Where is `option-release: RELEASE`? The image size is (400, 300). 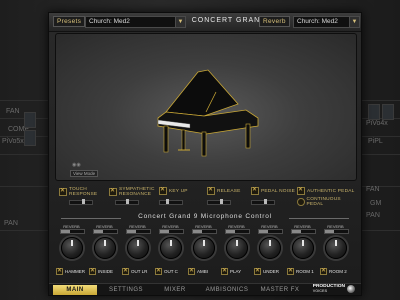 option-release: RELEASE is located at coordinates (224, 190).